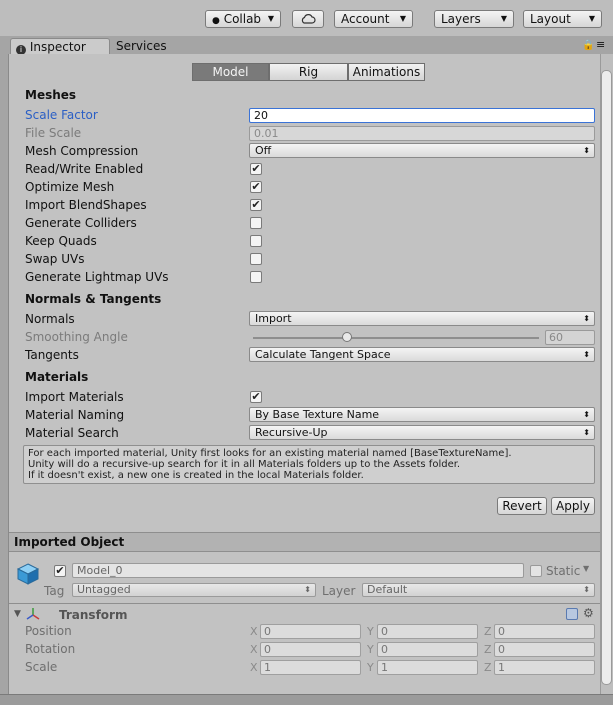 The image size is (613, 705). I want to click on bottom-edge, so click(306, 699).